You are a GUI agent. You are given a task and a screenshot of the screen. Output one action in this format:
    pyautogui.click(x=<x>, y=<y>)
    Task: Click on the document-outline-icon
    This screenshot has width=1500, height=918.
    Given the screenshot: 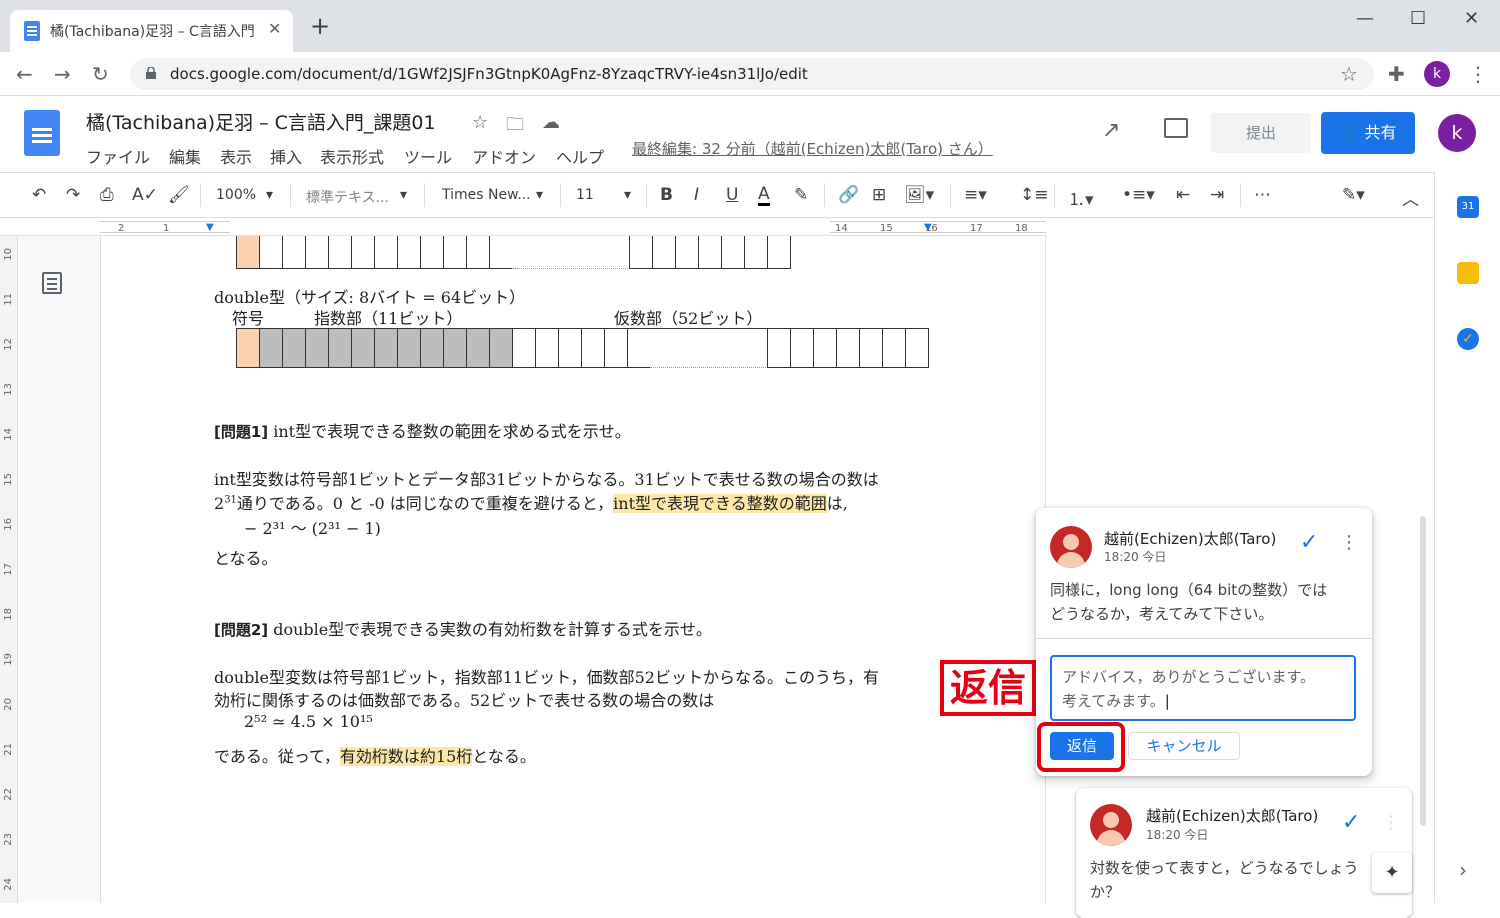 What is the action you would take?
    pyautogui.click(x=52, y=283)
    